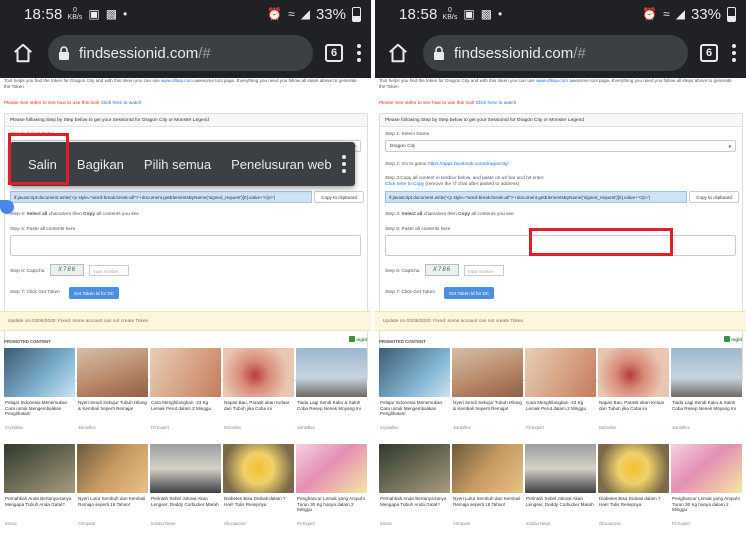 The image size is (746, 537). I want to click on lock-icon, so click(439, 53).